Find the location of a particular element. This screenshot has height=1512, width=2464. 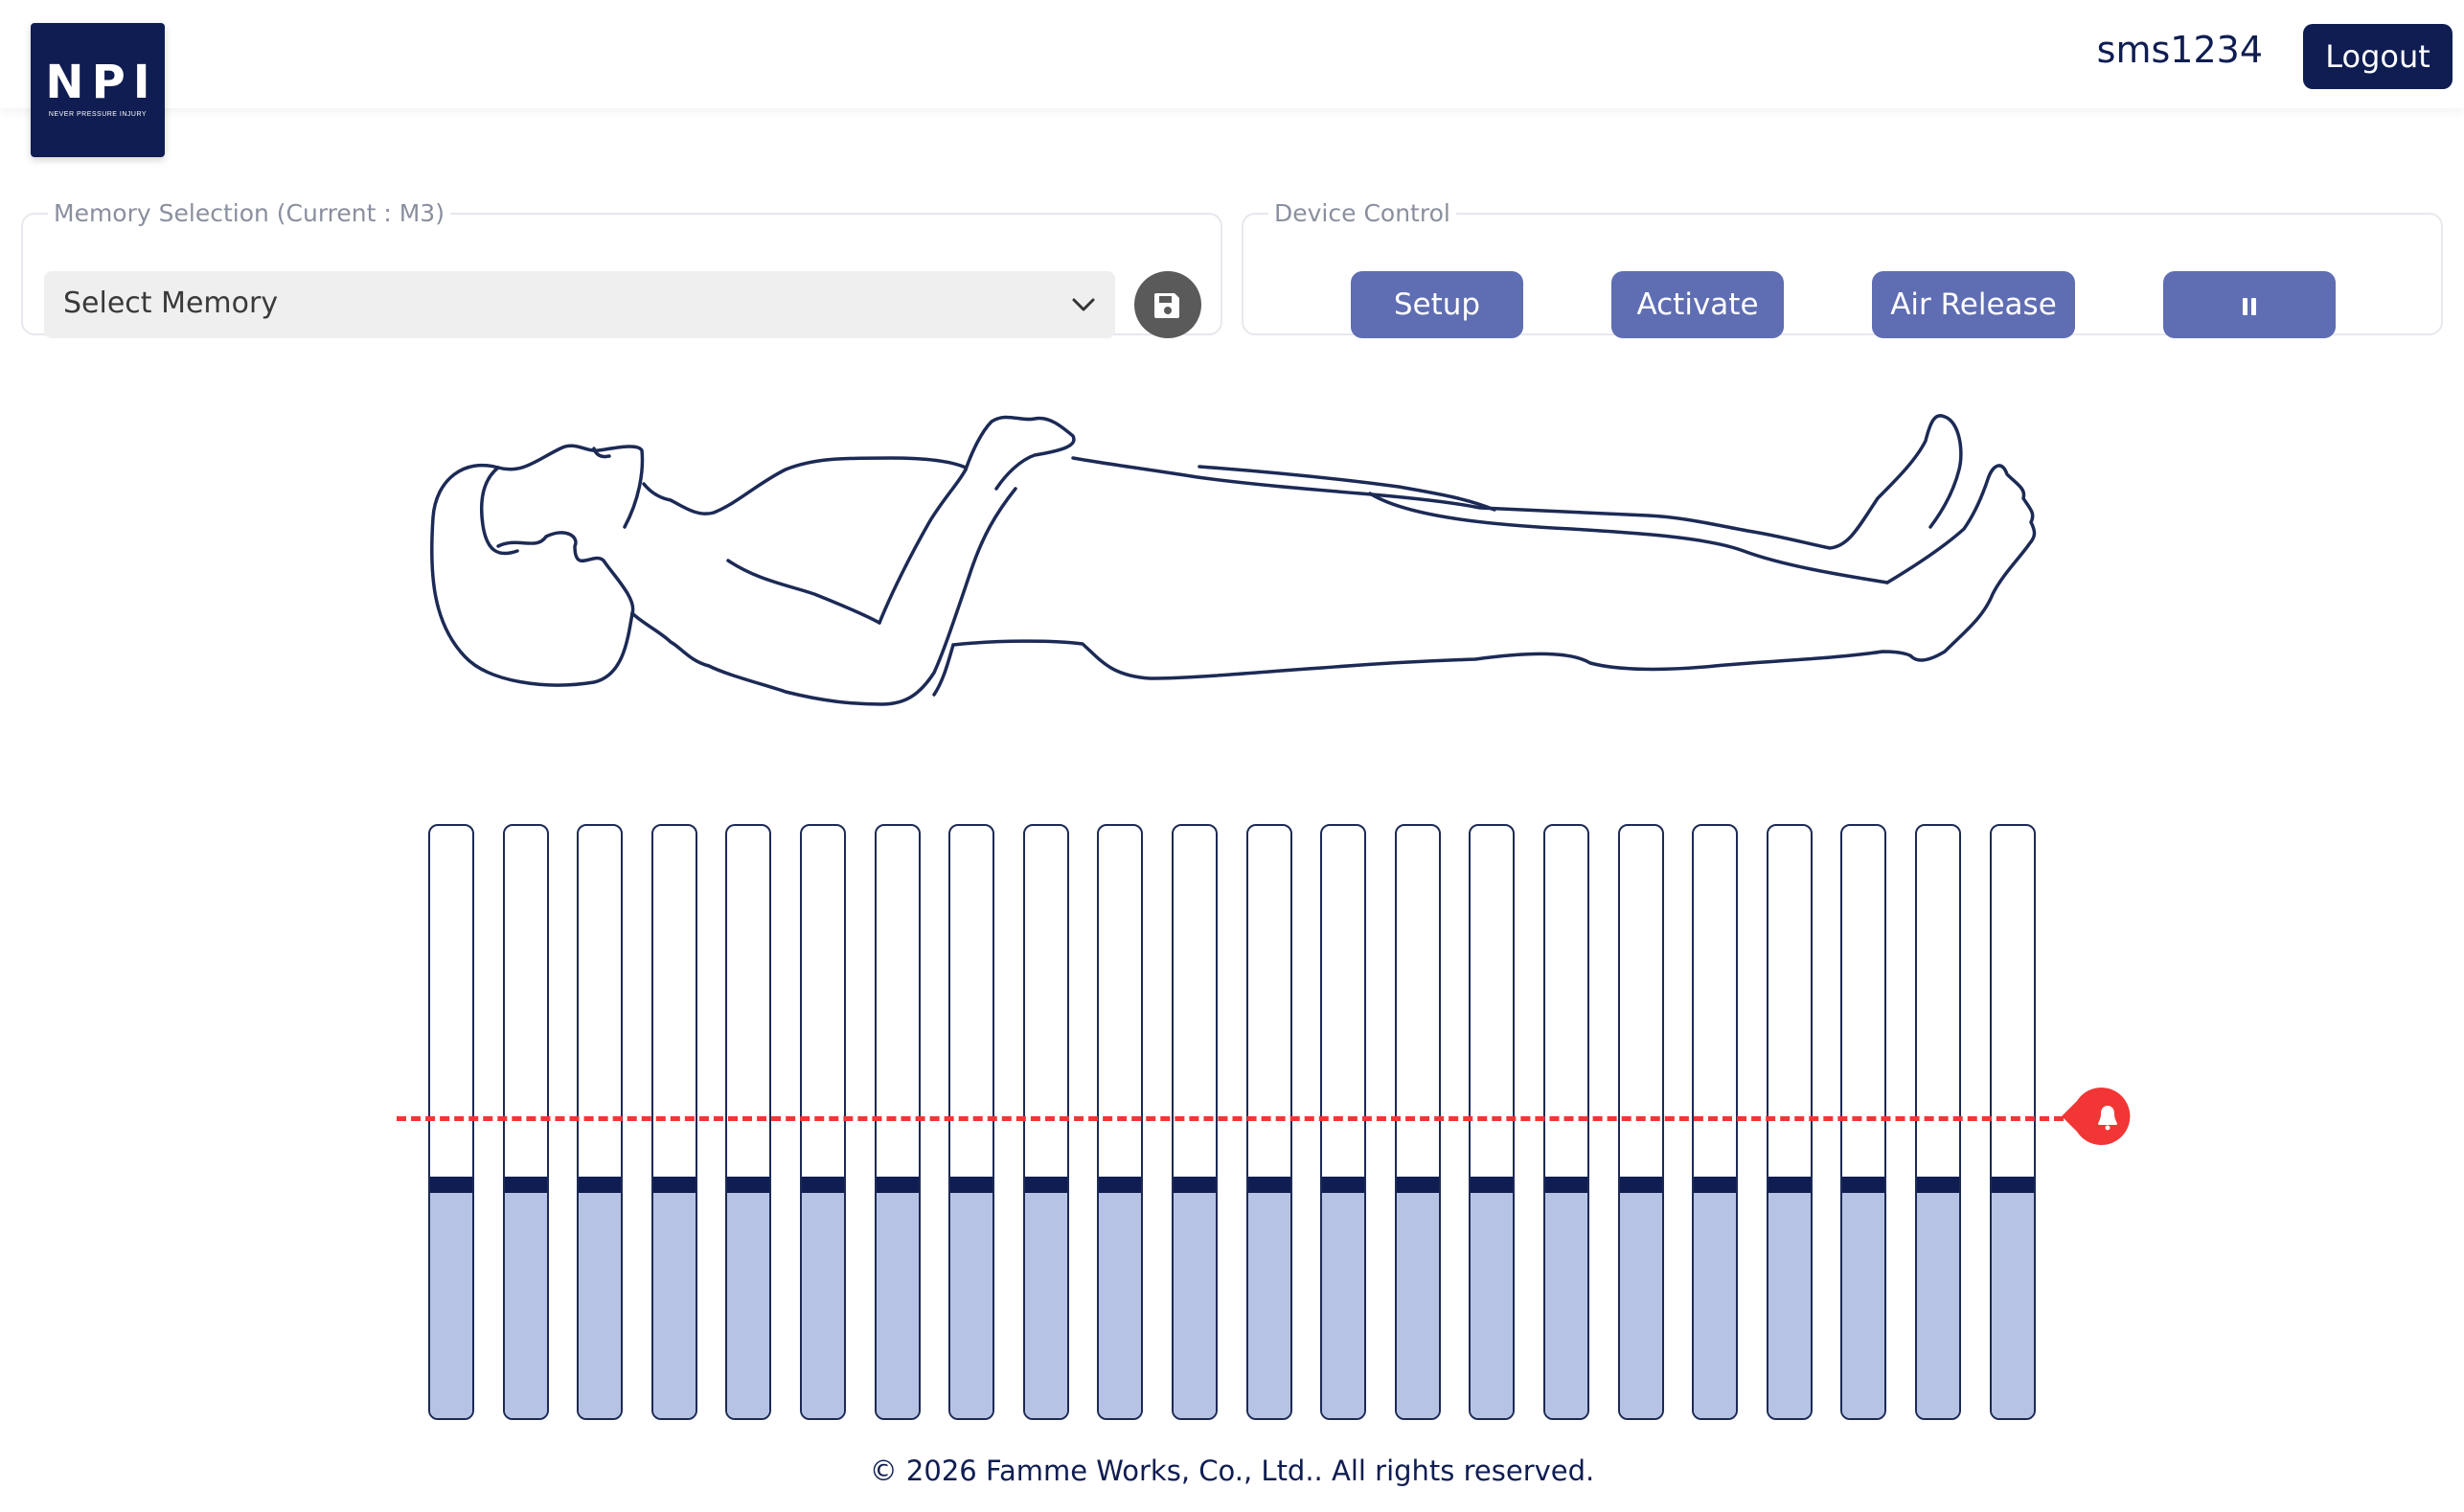

top-header: sms1234 Logout is located at coordinates (1232, 54).